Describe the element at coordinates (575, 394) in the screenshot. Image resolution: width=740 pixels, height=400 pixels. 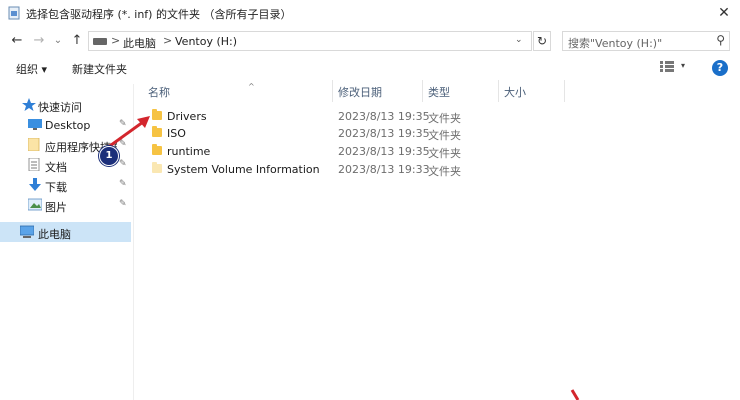
I see `annotation-arrow-partial` at that location.